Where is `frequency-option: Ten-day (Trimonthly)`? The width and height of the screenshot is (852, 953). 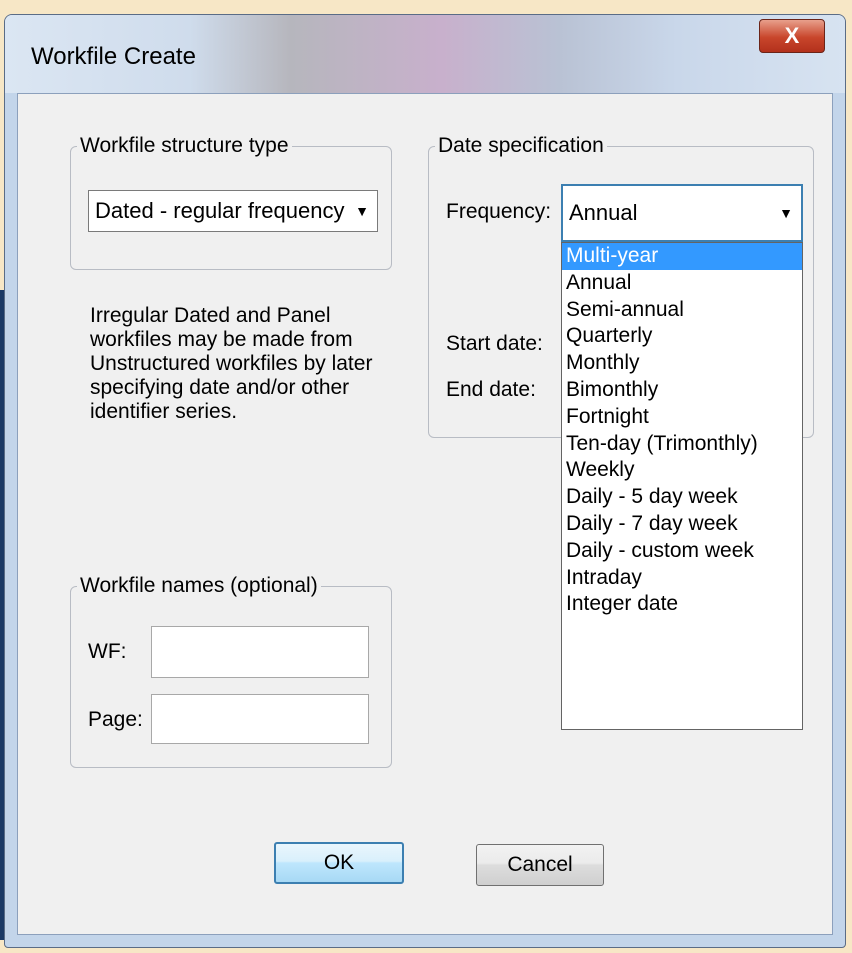
frequency-option: Ten-day (Trimonthly) is located at coordinates (682, 444).